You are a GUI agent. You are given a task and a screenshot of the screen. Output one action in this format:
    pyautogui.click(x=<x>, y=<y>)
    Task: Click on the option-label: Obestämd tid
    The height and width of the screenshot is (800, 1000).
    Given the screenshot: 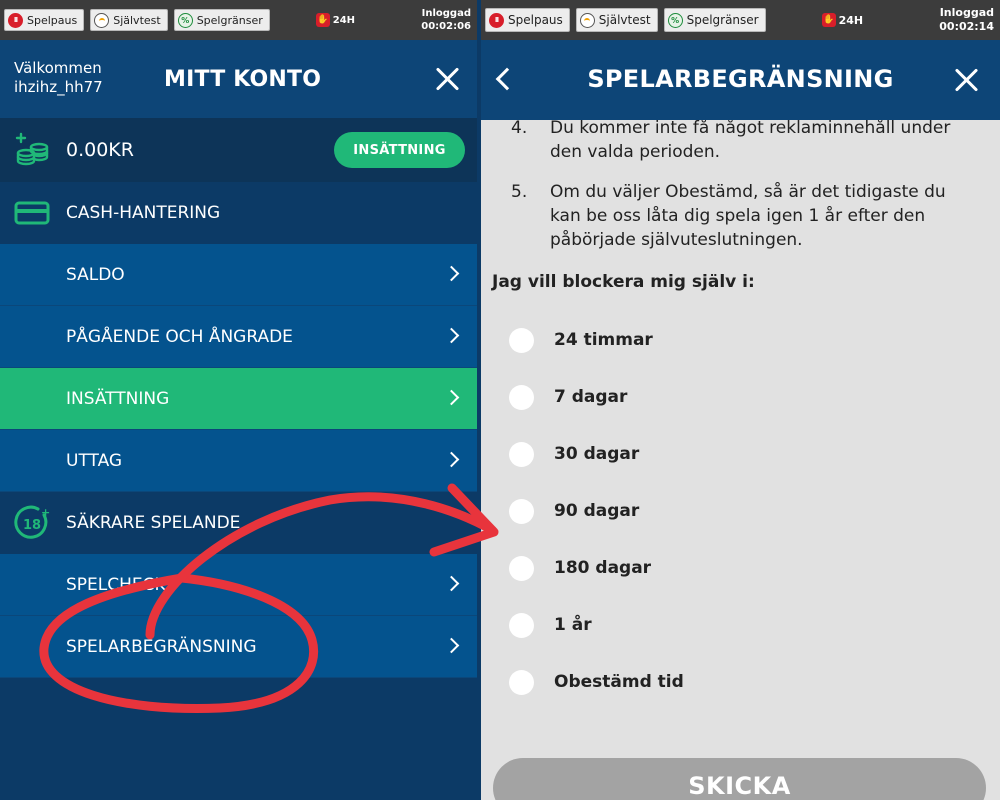 What is the action you would take?
    pyautogui.click(x=619, y=682)
    